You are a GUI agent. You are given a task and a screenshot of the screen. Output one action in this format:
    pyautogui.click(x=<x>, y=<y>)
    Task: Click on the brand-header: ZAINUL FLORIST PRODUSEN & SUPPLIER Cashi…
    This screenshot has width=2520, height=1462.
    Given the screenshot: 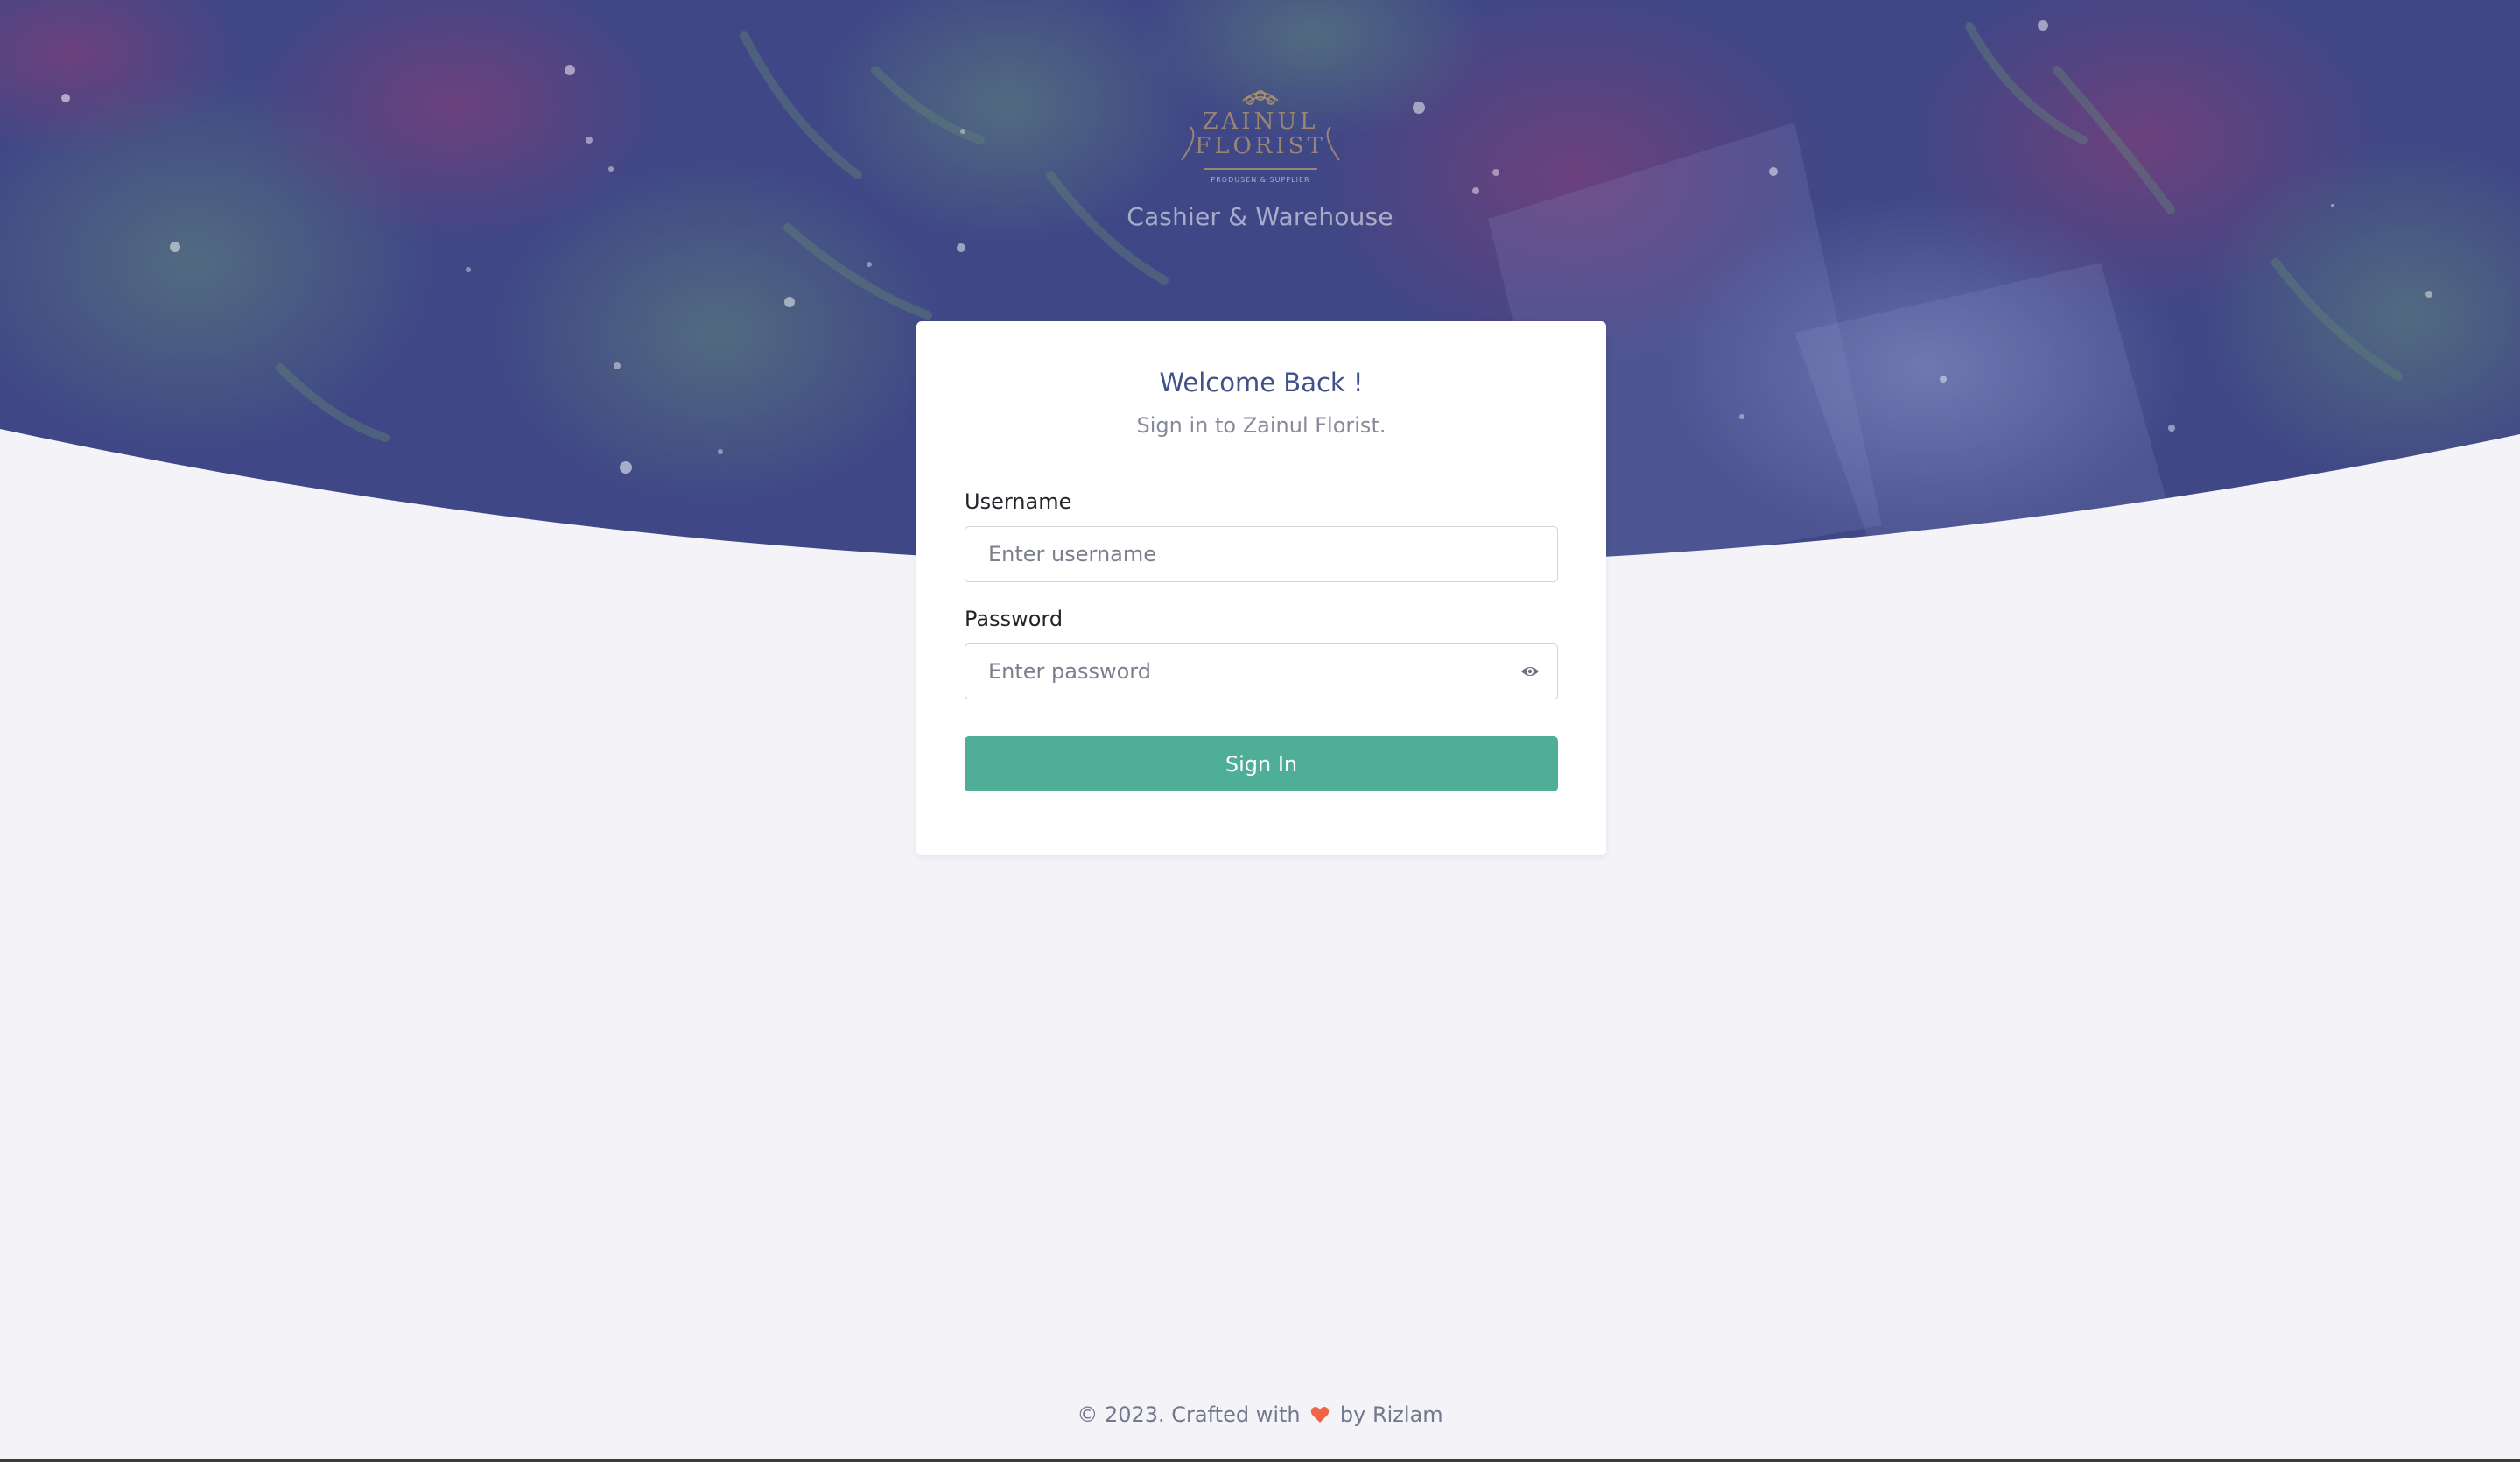 What is the action you would take?
    pyautogui.click(x=1260, y=157)
    